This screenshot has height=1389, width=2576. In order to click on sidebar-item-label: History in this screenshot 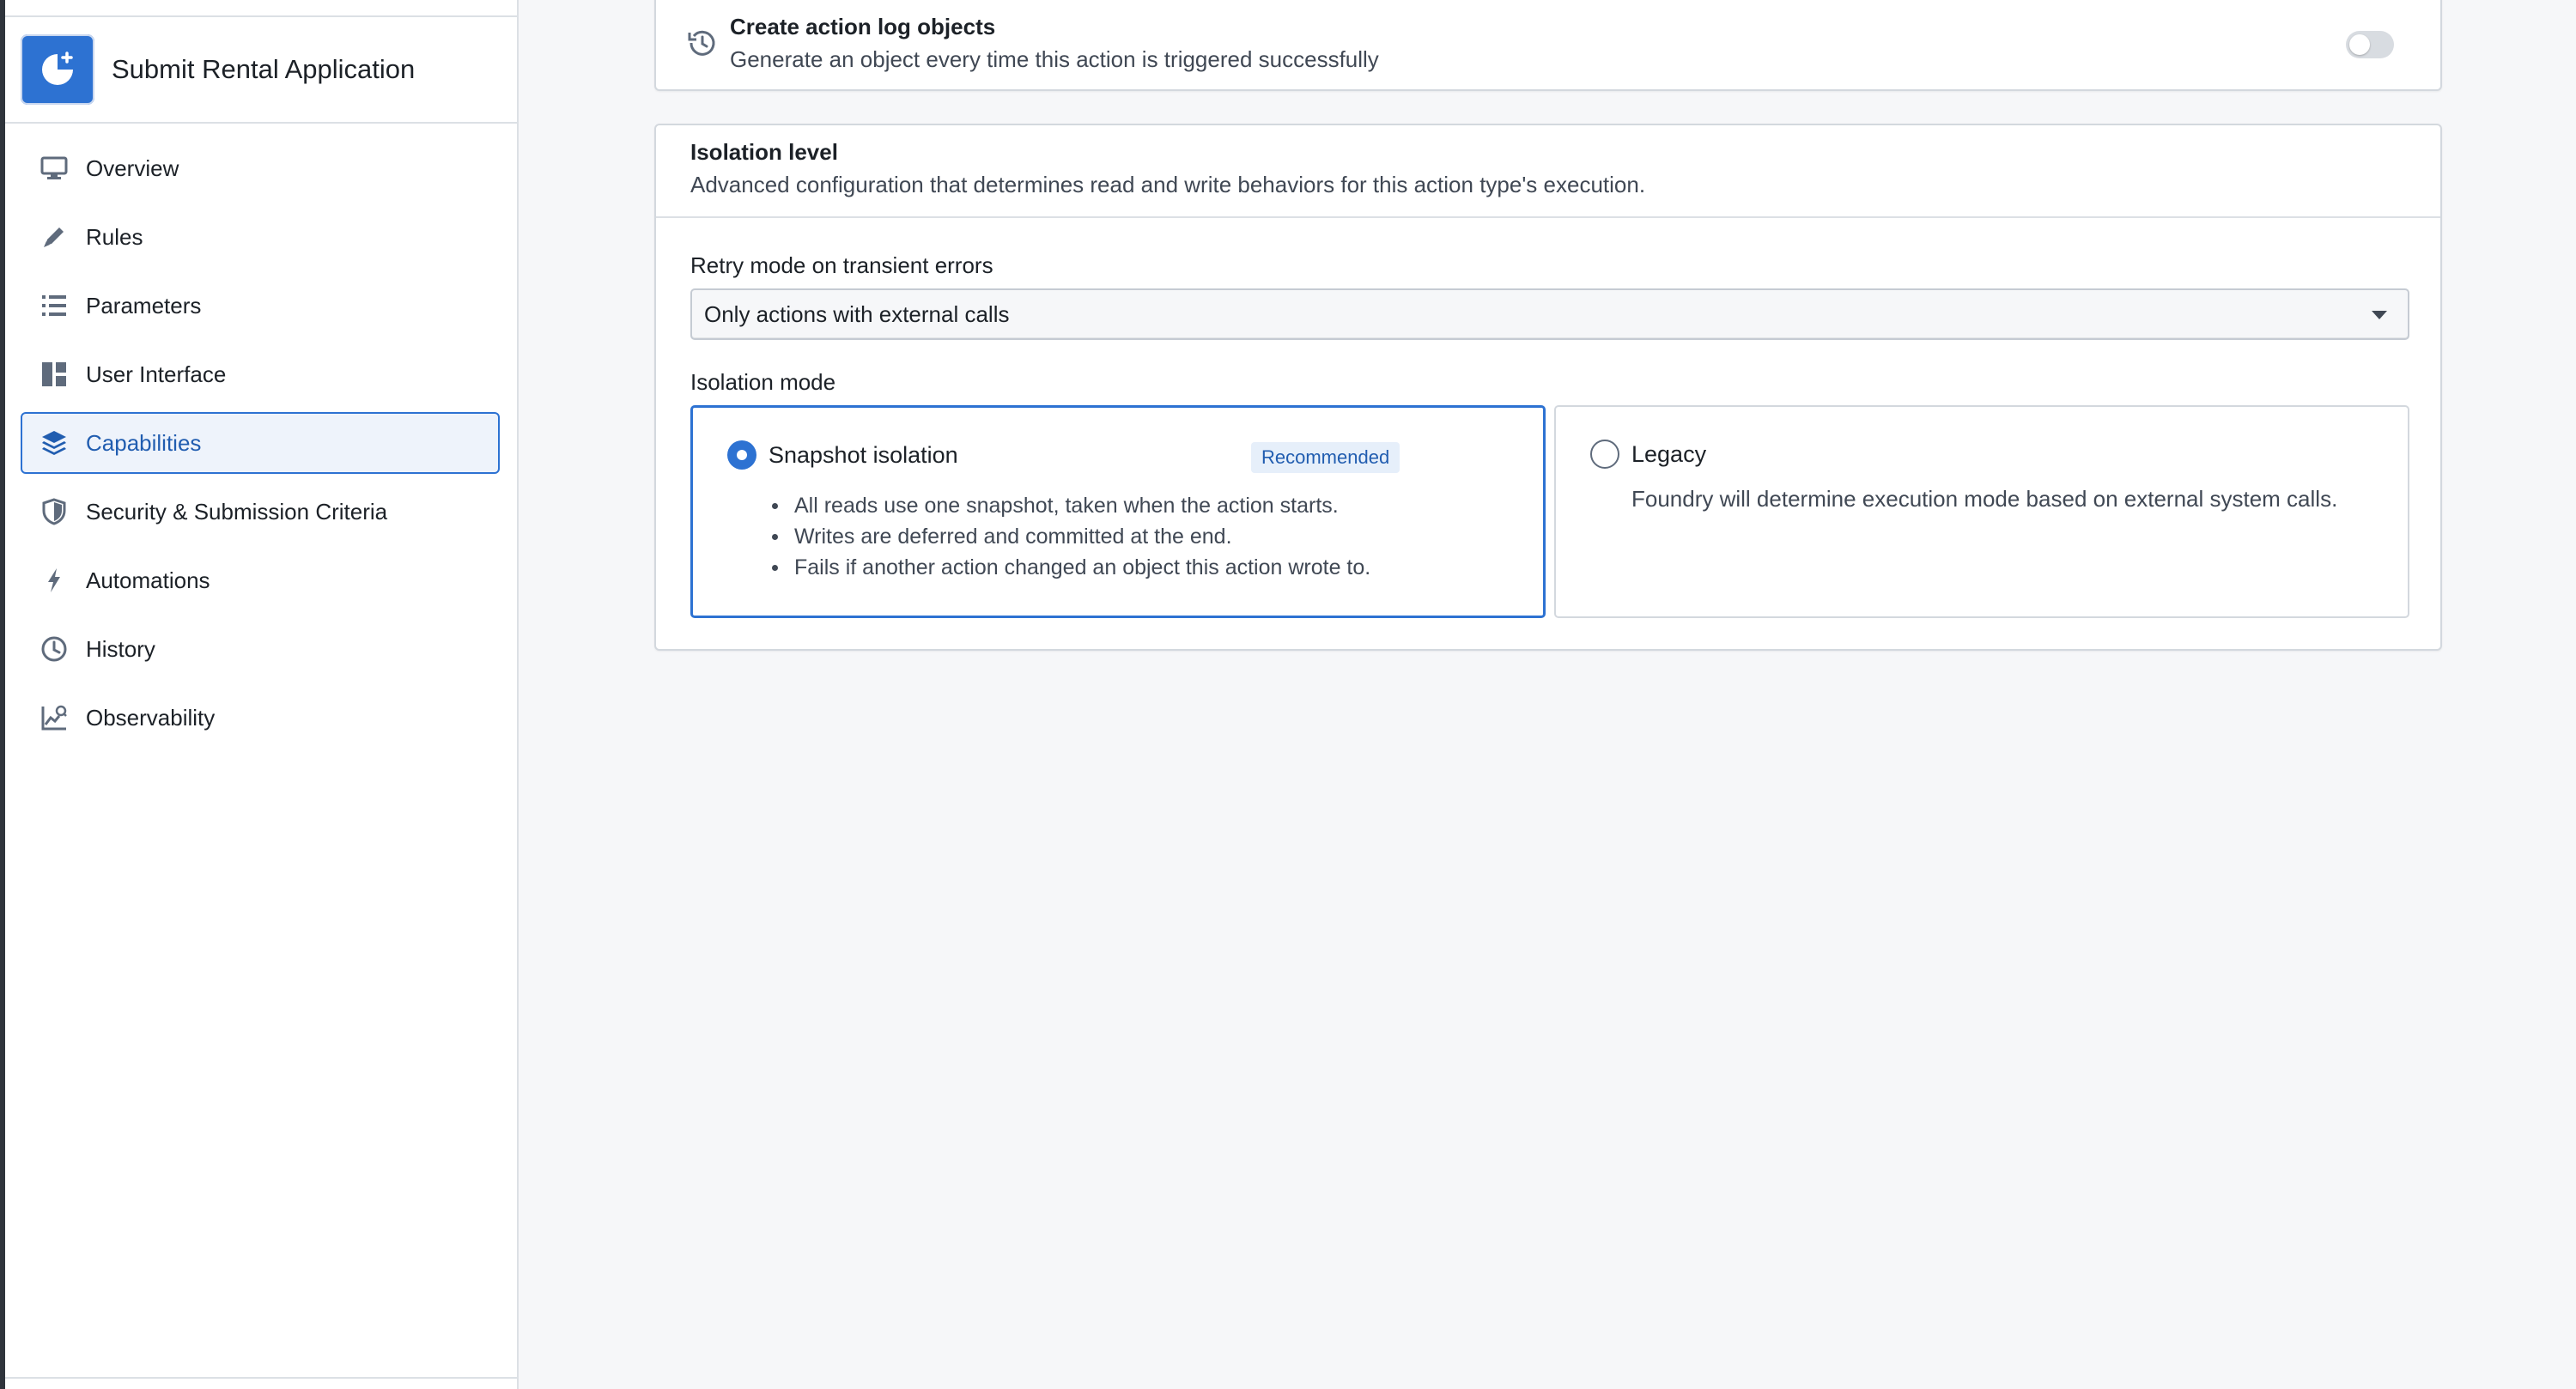, I will do `click(121, 648)`.